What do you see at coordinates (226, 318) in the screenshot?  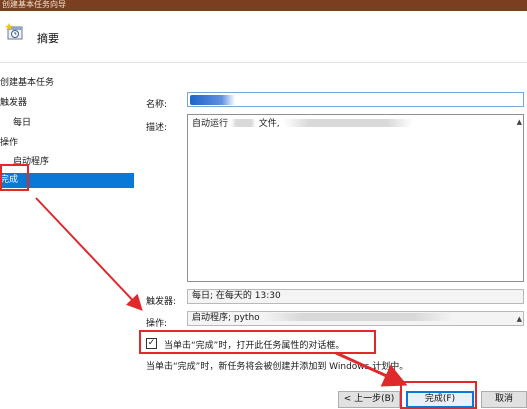 I see `action-text: 启动程序; pytho` at bounding box center [226, 318].